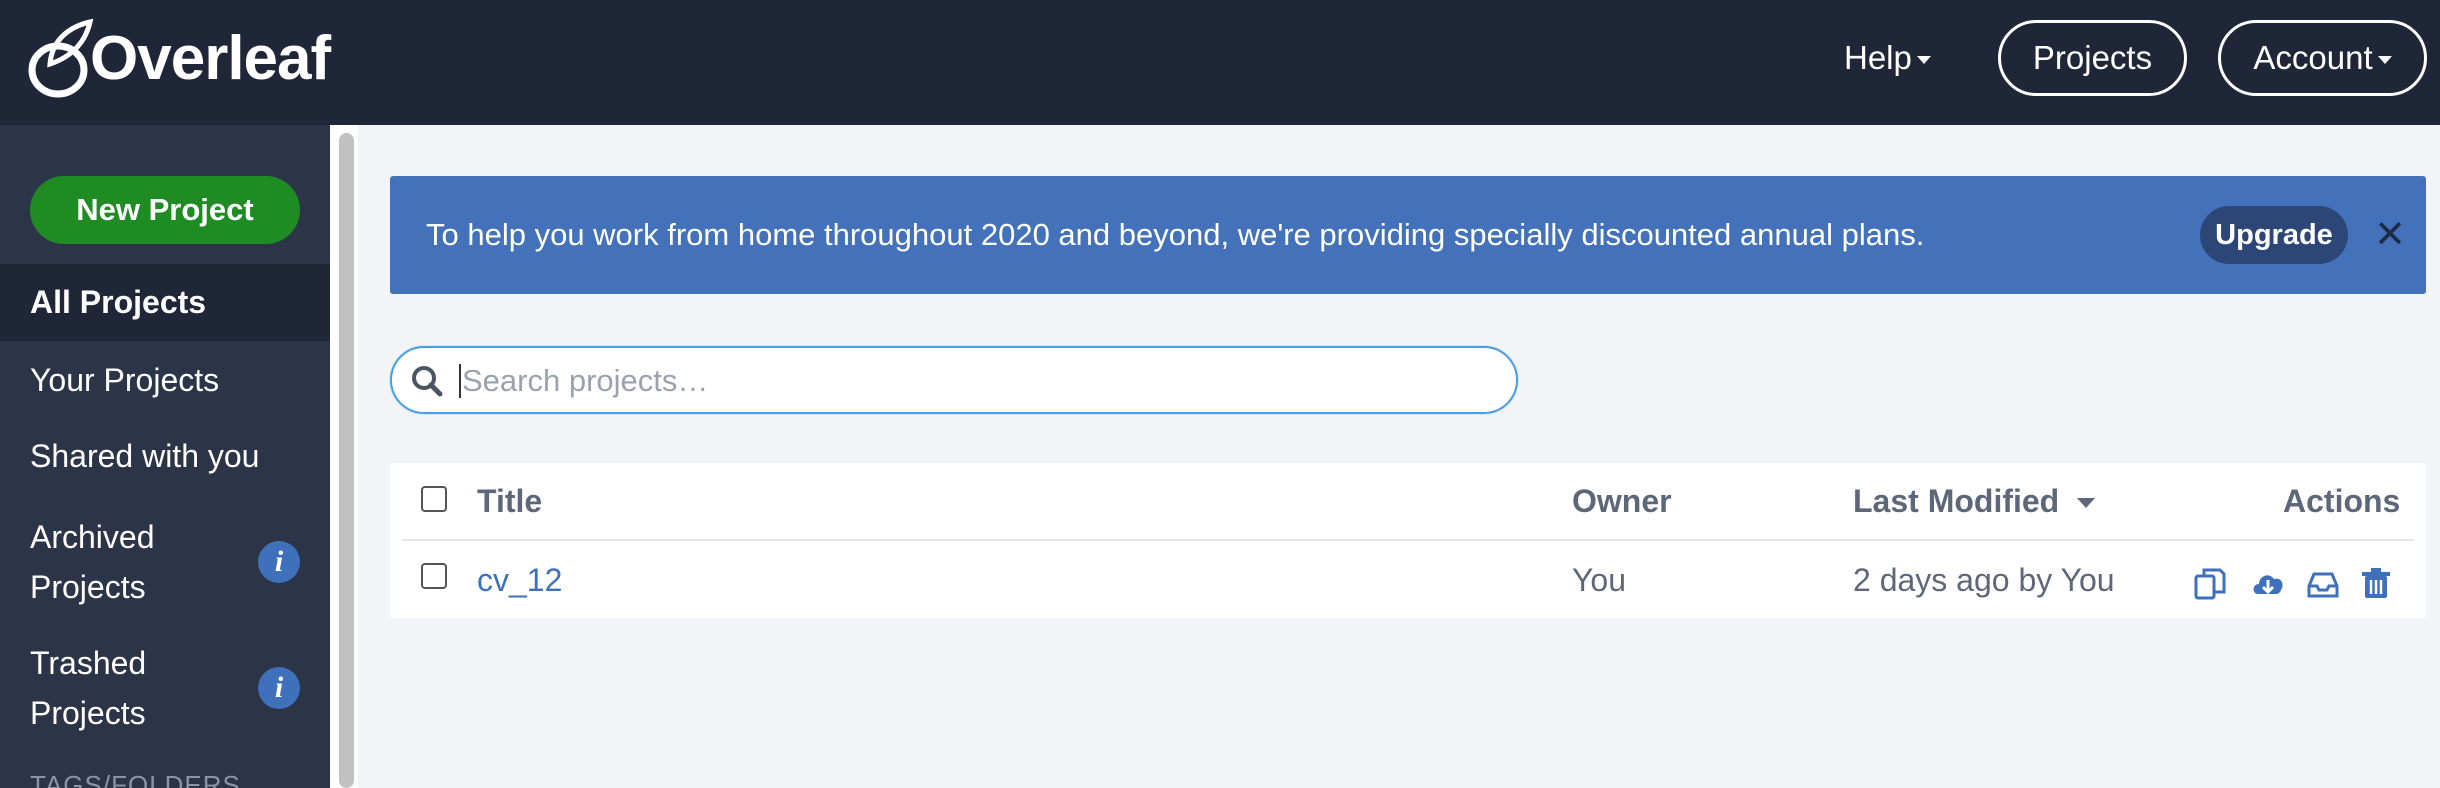 The image size is (2440, 788). What do you see at coordinates (1878, 57) in the screenshot?
I see `help-label: Help` at bounding box center [1878, 57].